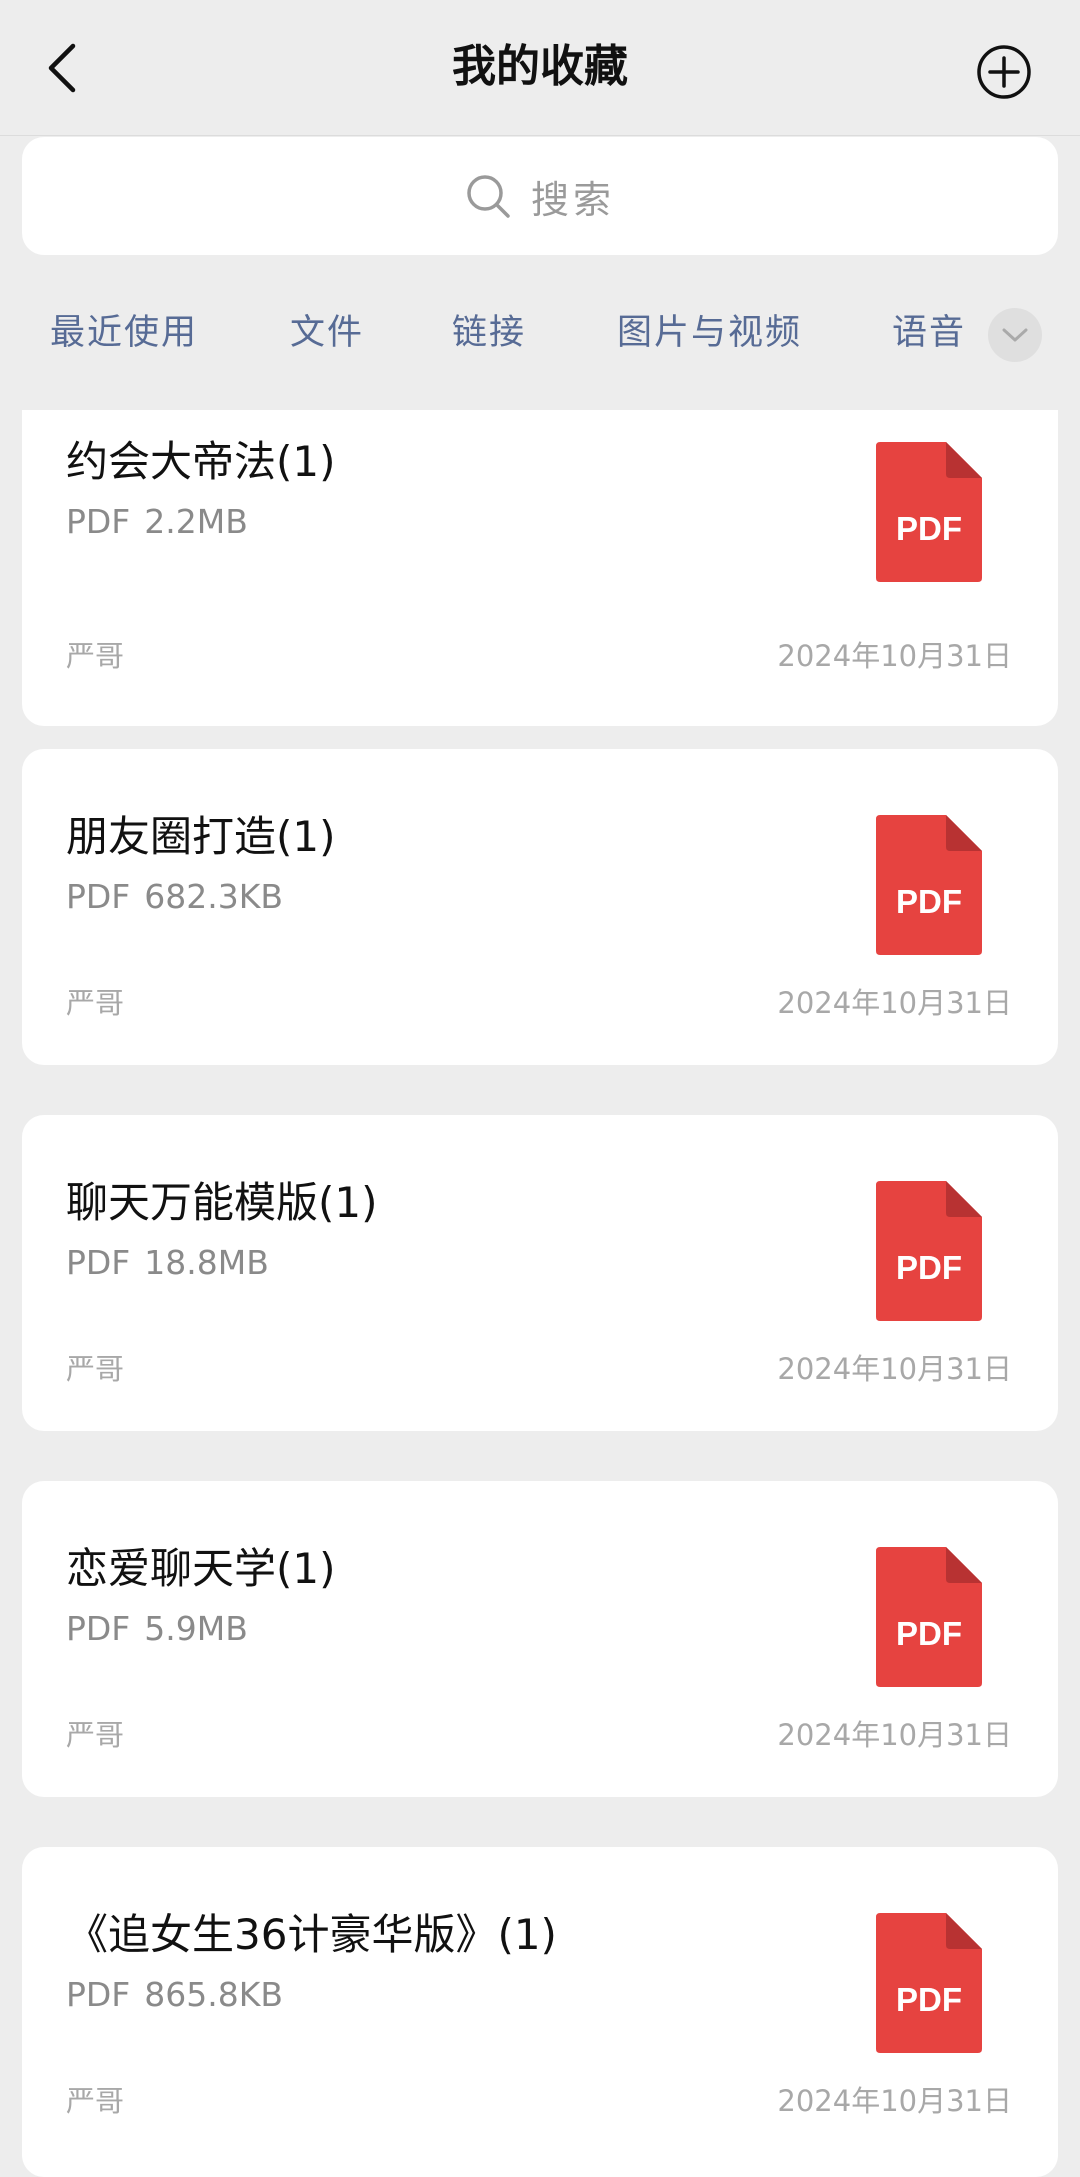  What do you see at coordinates (540, 1273) in the screenshot?
I see `list-item: 聊天万能模版(1) PDF 18.8MB 严哥 2024年10月31日 PDF` at bounding box center [540, 1273].